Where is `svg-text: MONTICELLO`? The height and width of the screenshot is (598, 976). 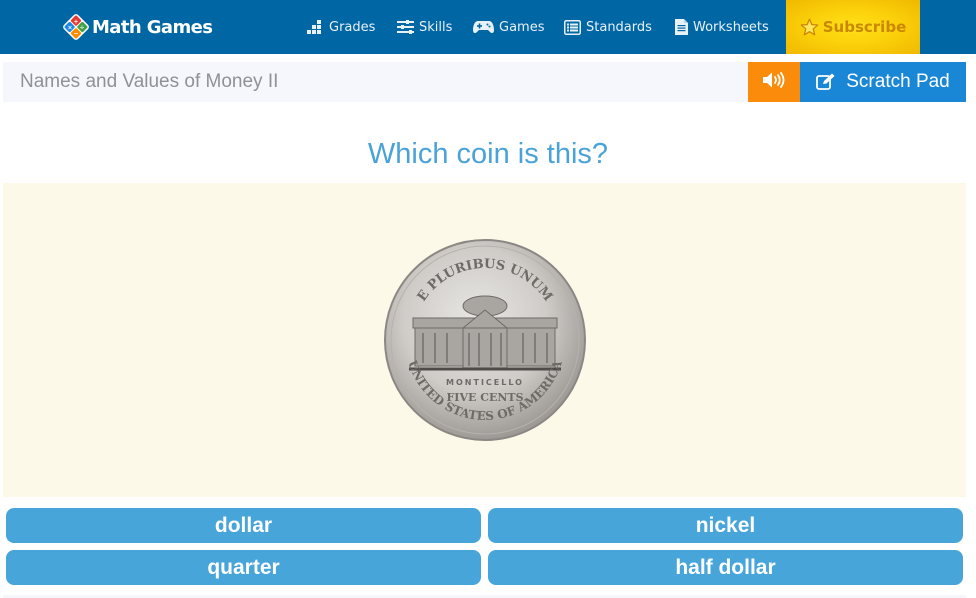
svg-text: MONTICELLO is located at coordinates (485, 382).